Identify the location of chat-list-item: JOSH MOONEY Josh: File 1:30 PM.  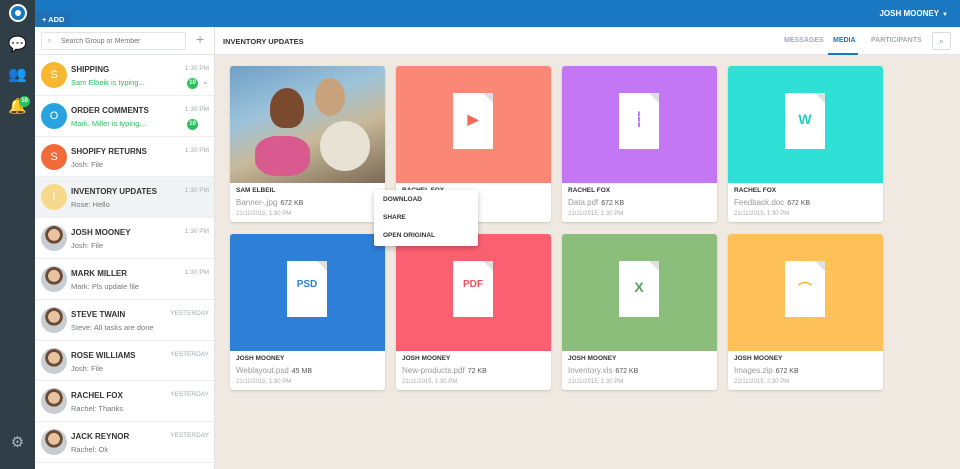
(124, 238).